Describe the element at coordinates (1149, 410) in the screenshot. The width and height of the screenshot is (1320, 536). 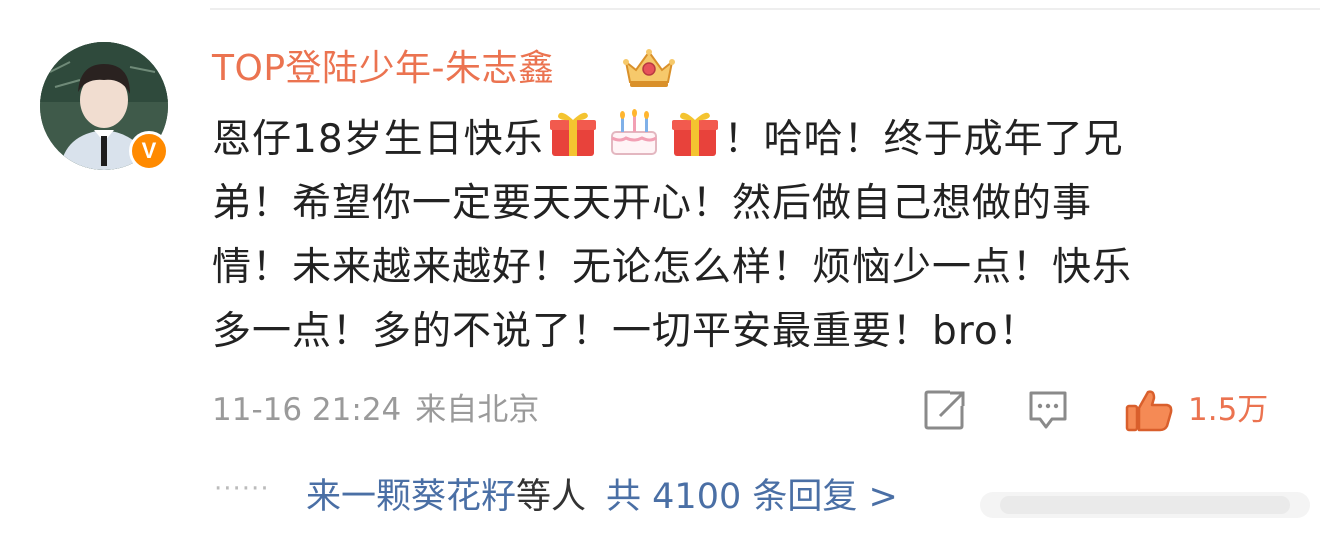
I see `like-icon` at that location.